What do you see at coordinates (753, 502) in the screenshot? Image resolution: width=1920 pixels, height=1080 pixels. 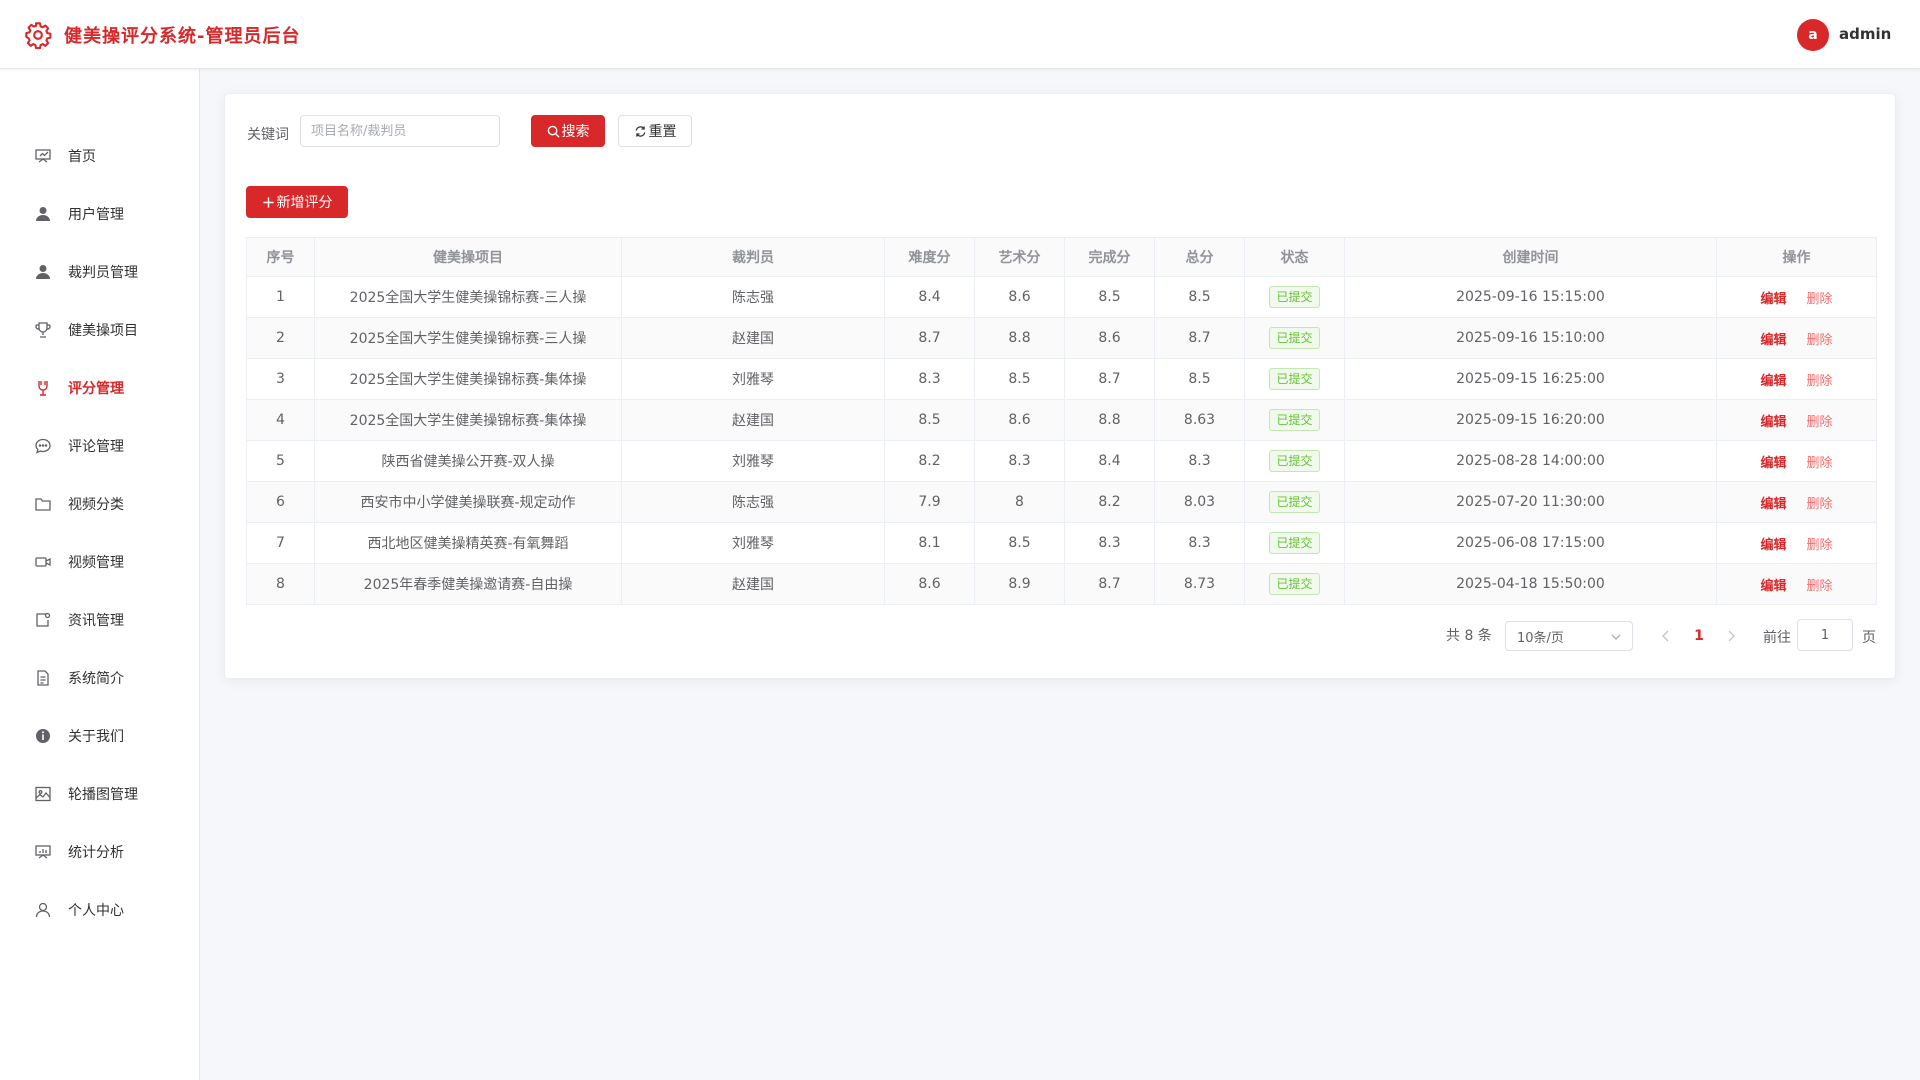 I see `cell-judge: 陈志强` at bounding box center [753, 502].